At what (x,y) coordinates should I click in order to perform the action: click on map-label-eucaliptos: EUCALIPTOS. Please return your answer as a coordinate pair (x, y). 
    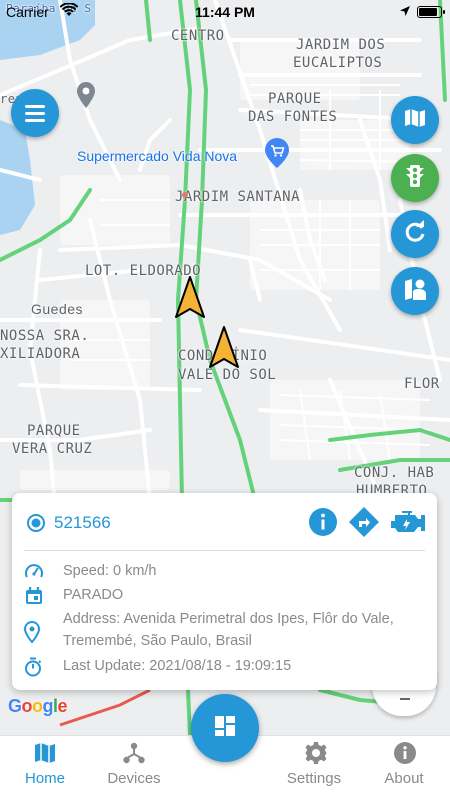
    Looking at the image, I should click on (338, 63).